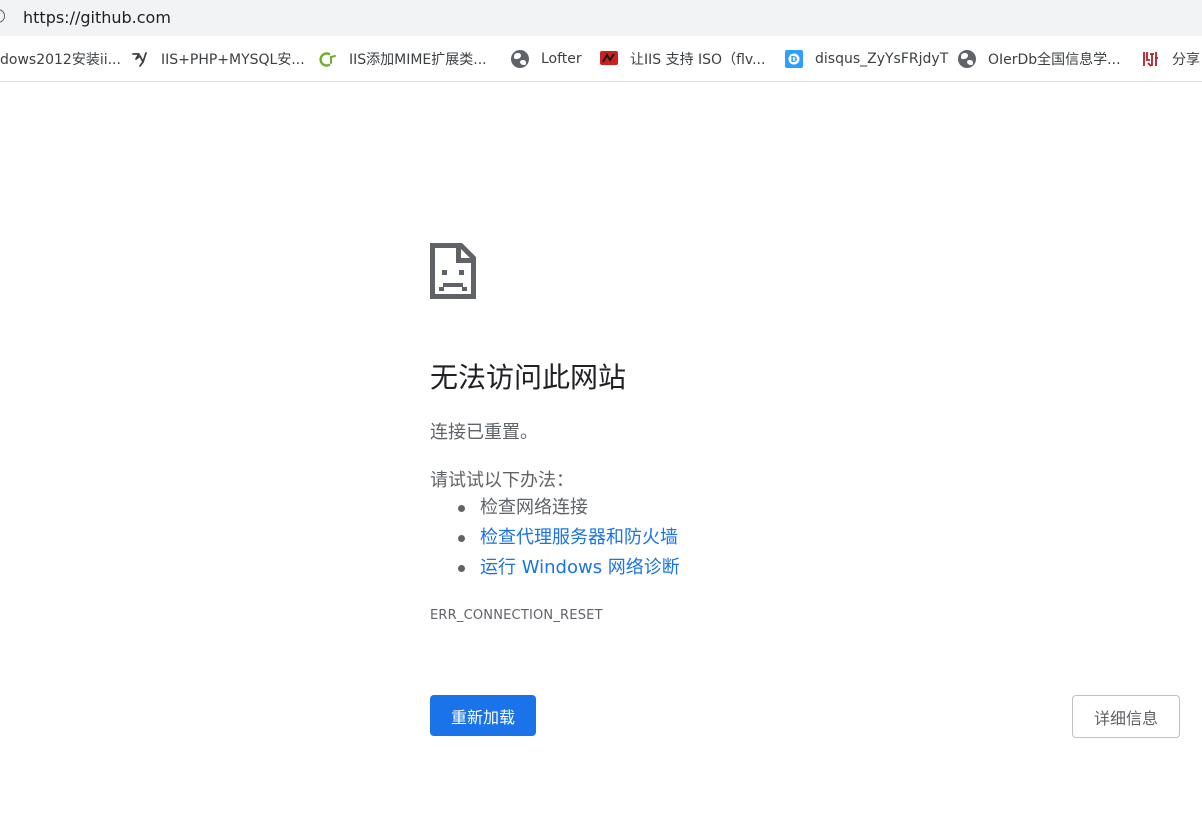  I want to click on red-pattern-icon, so click(1150, 59).